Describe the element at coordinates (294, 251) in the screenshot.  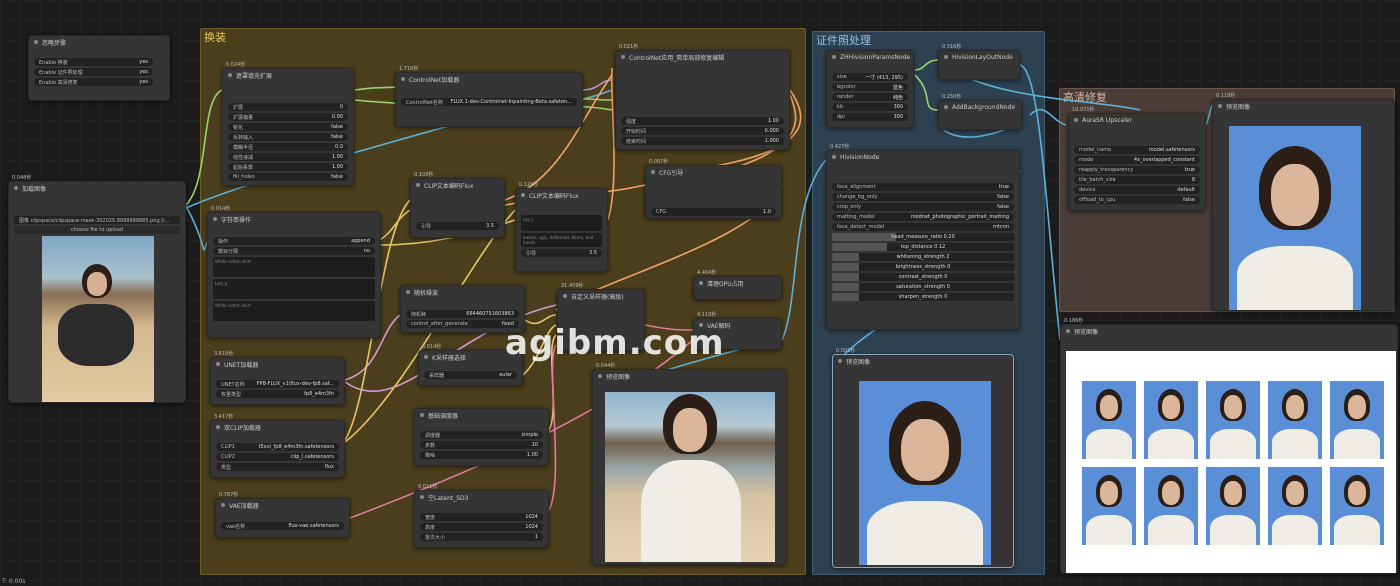
I see `widget-separator: 数目分隔 no` at that location.